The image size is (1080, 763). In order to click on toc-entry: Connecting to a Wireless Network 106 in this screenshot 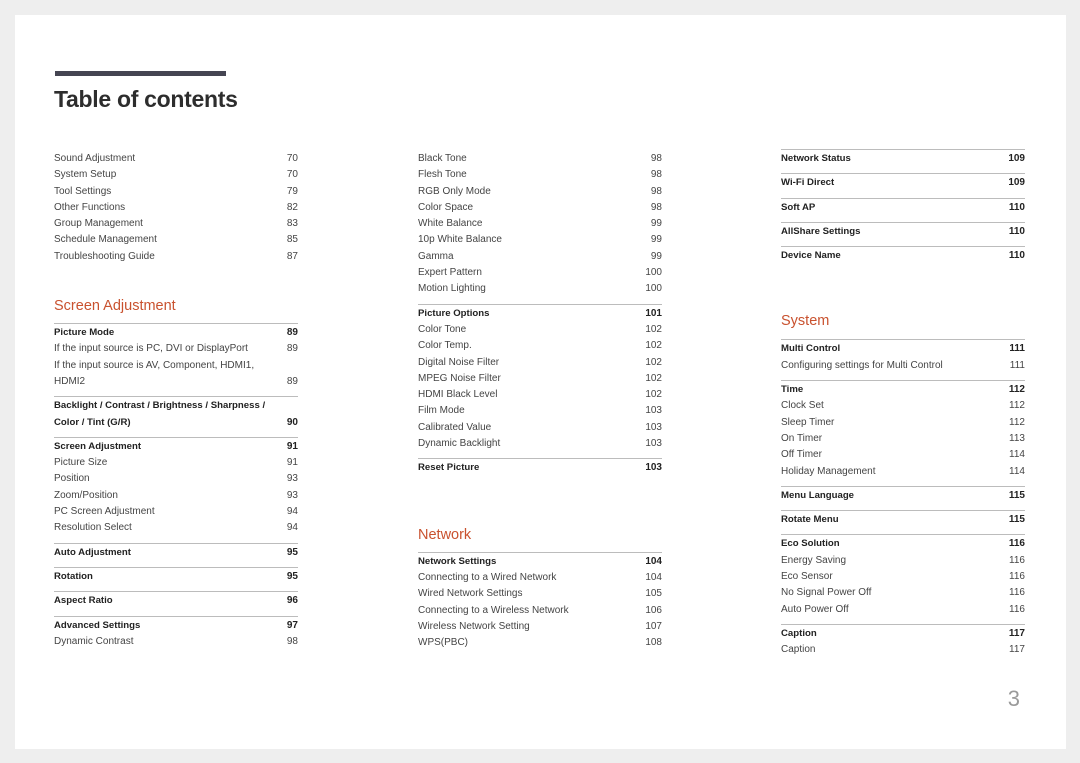, I will do `click(540, 611)`.